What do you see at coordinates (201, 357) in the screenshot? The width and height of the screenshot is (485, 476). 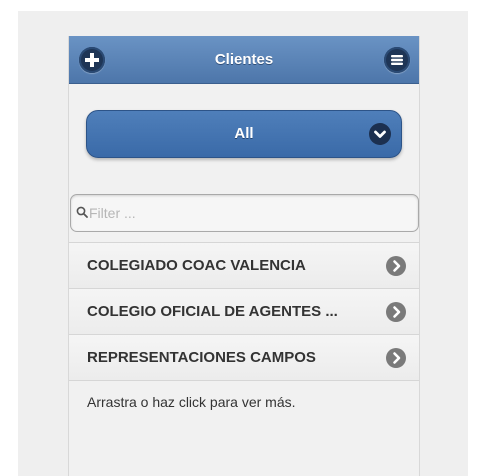 I see `client-name: REPRESENTACIONES CAMPOS` at bounding box center [201, 357].